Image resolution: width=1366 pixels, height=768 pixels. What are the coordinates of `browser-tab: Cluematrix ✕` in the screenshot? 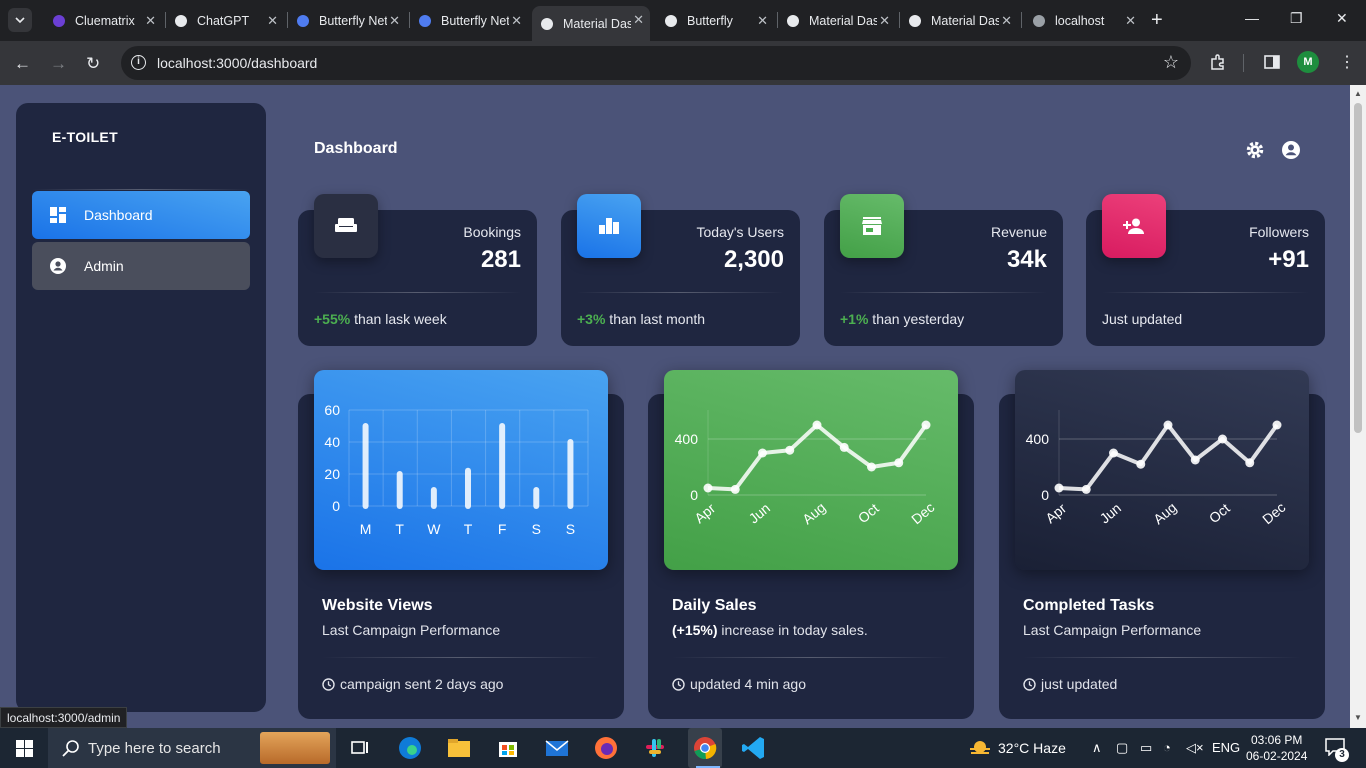 It's located at (103, 21).